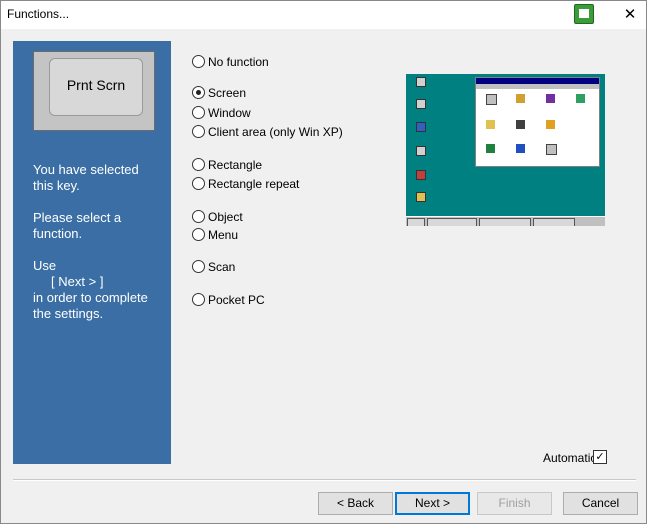 Image resolution: width=647 pixels, height=524 pixels. Describe the element at coordinates (86, 177) in the screenshot. I see `selected-key-text: You have selected this key.` at that location.